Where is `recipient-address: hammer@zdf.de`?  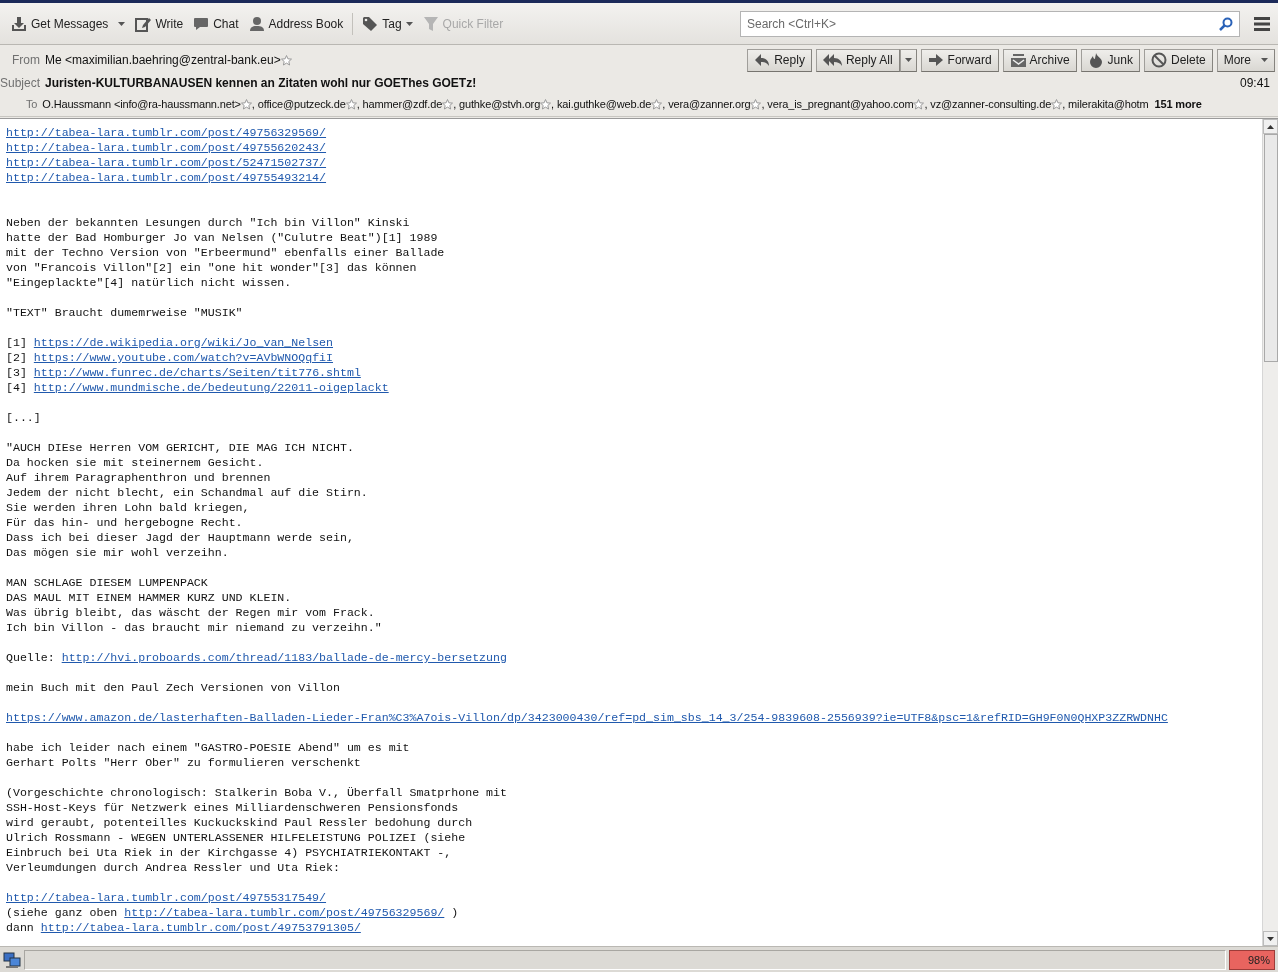 recipient-address: hammer@zdf.de is located at coordinates (402, 104).